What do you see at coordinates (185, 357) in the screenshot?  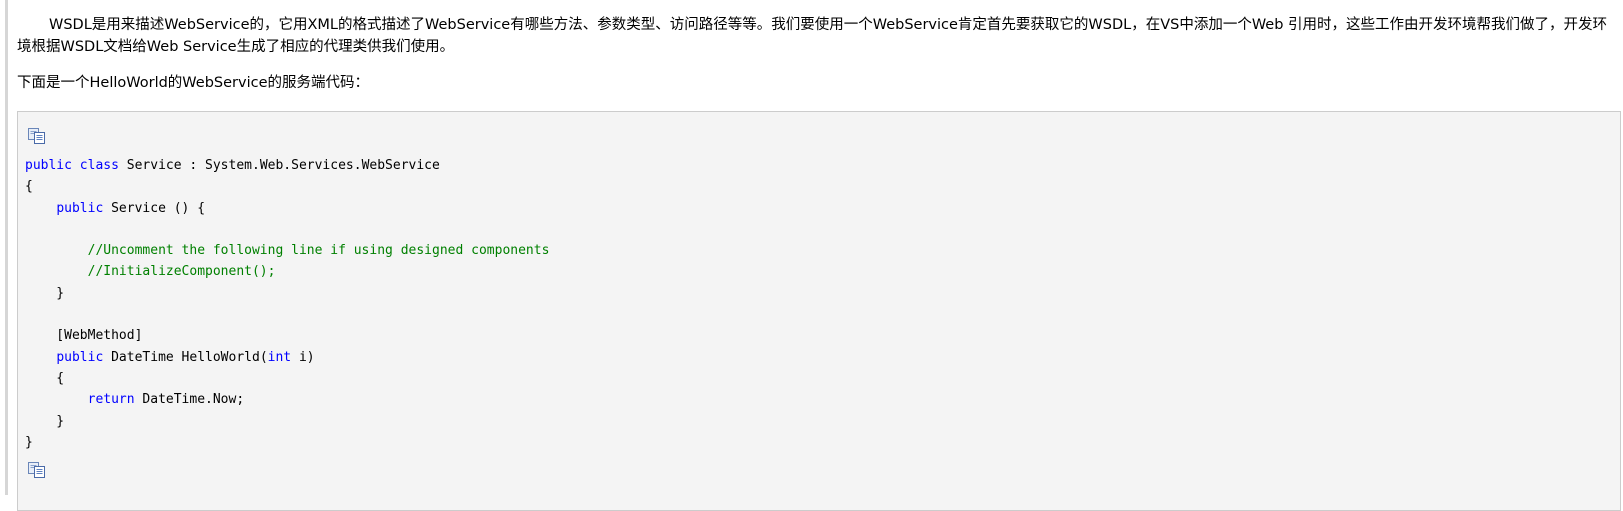 I see `code-text: DateTime HelloWorld(` at bounding box center [185, 357].